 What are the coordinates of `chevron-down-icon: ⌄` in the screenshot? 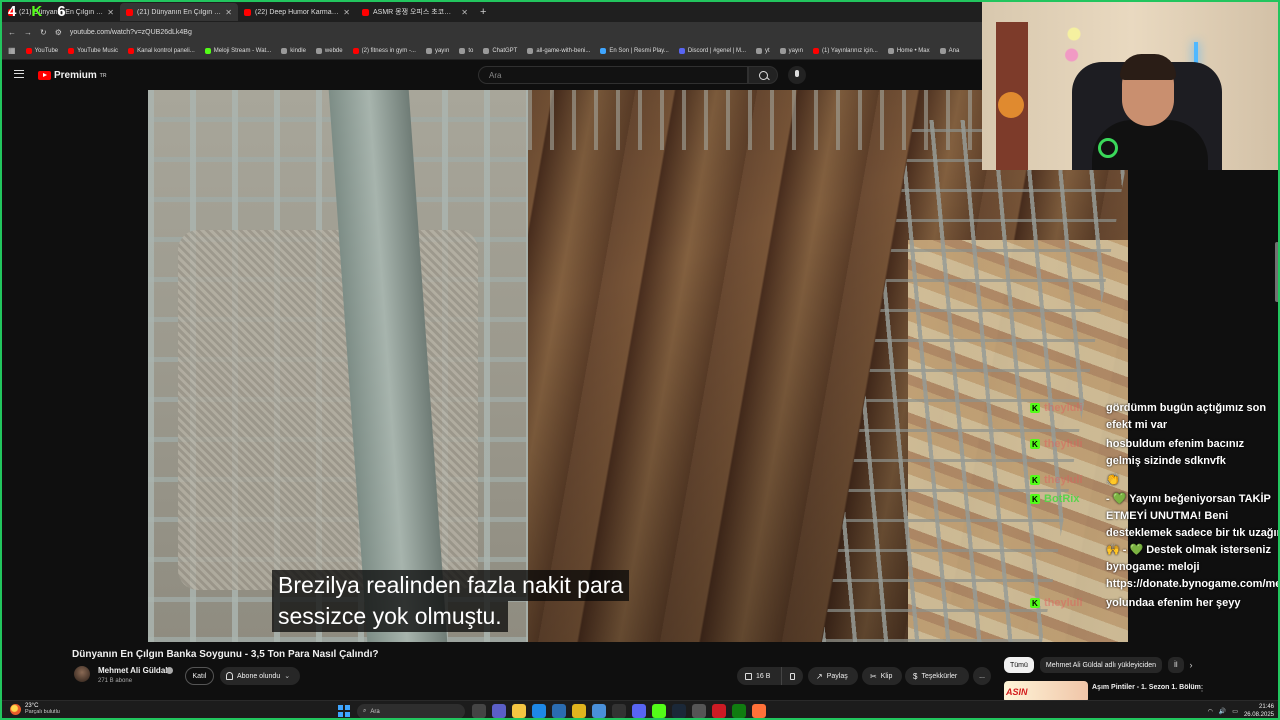 It's located at (287, 676).